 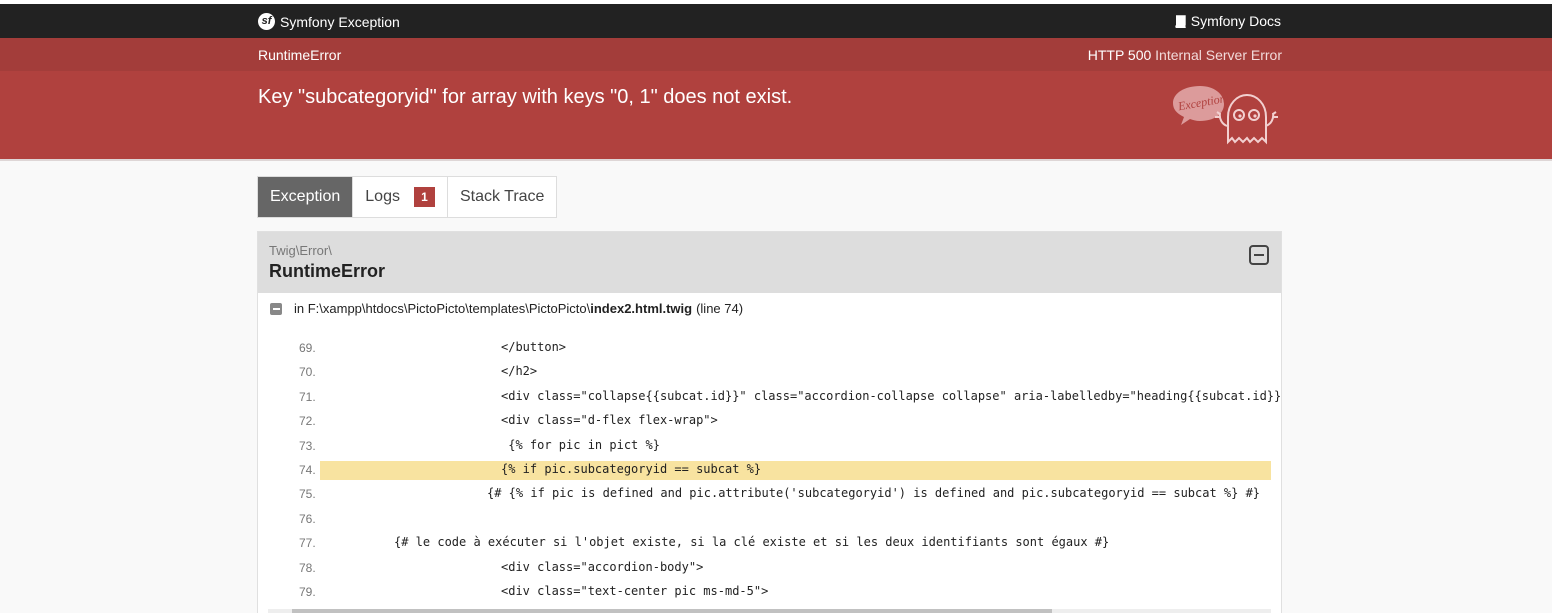 I want to click on line-highlight, so click(x=795, y=470).